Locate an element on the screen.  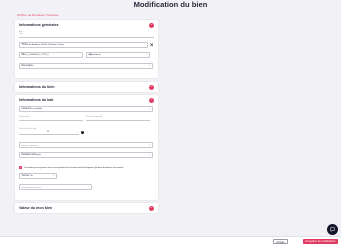
duration-label: Durée du bail (en mois) is located at coordinates (28, 129).